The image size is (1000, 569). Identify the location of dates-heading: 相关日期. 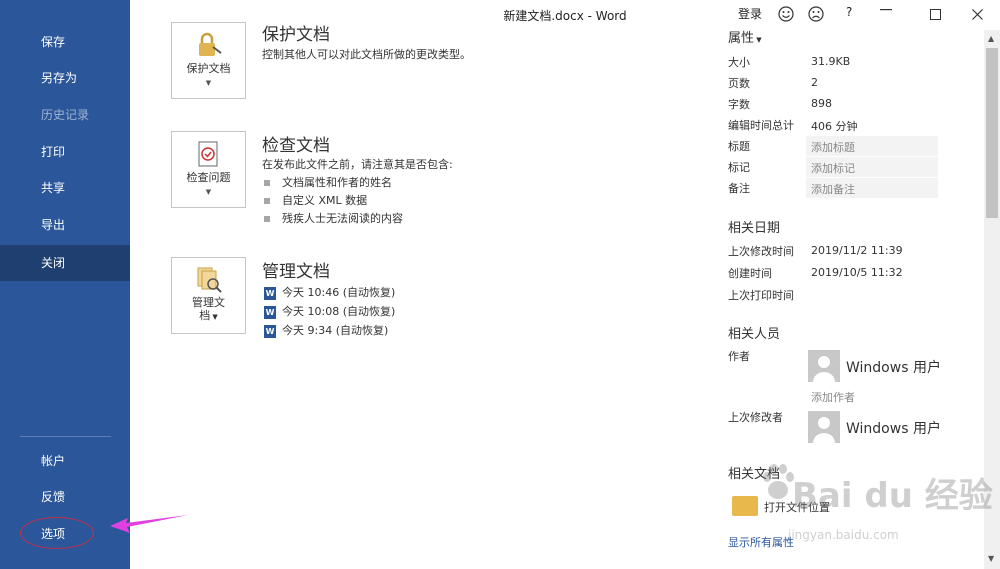
(754, 228).